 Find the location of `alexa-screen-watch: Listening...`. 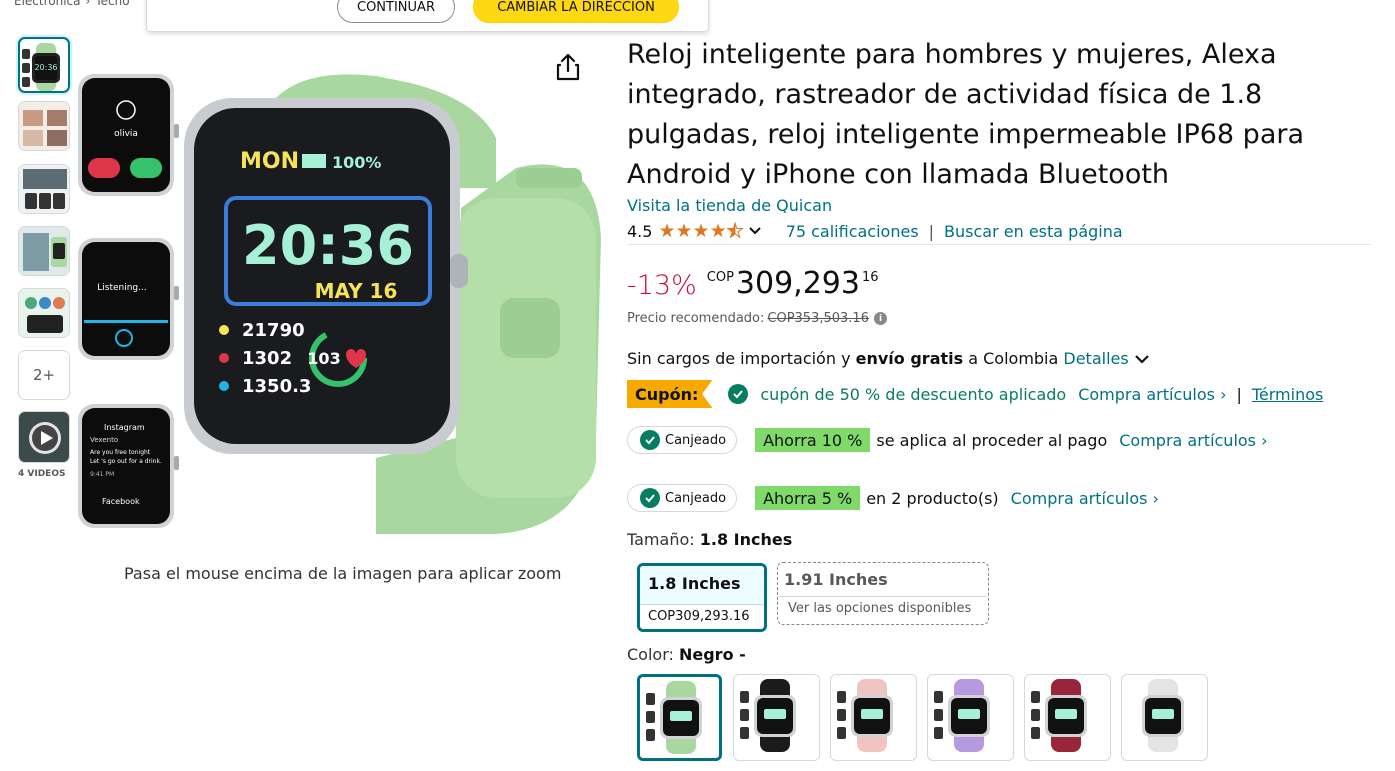

alexa-screen-watch: Listening... is located at coordinates (128, 299).